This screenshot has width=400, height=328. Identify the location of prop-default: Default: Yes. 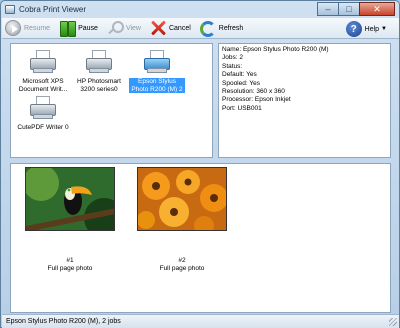
(239, 75).